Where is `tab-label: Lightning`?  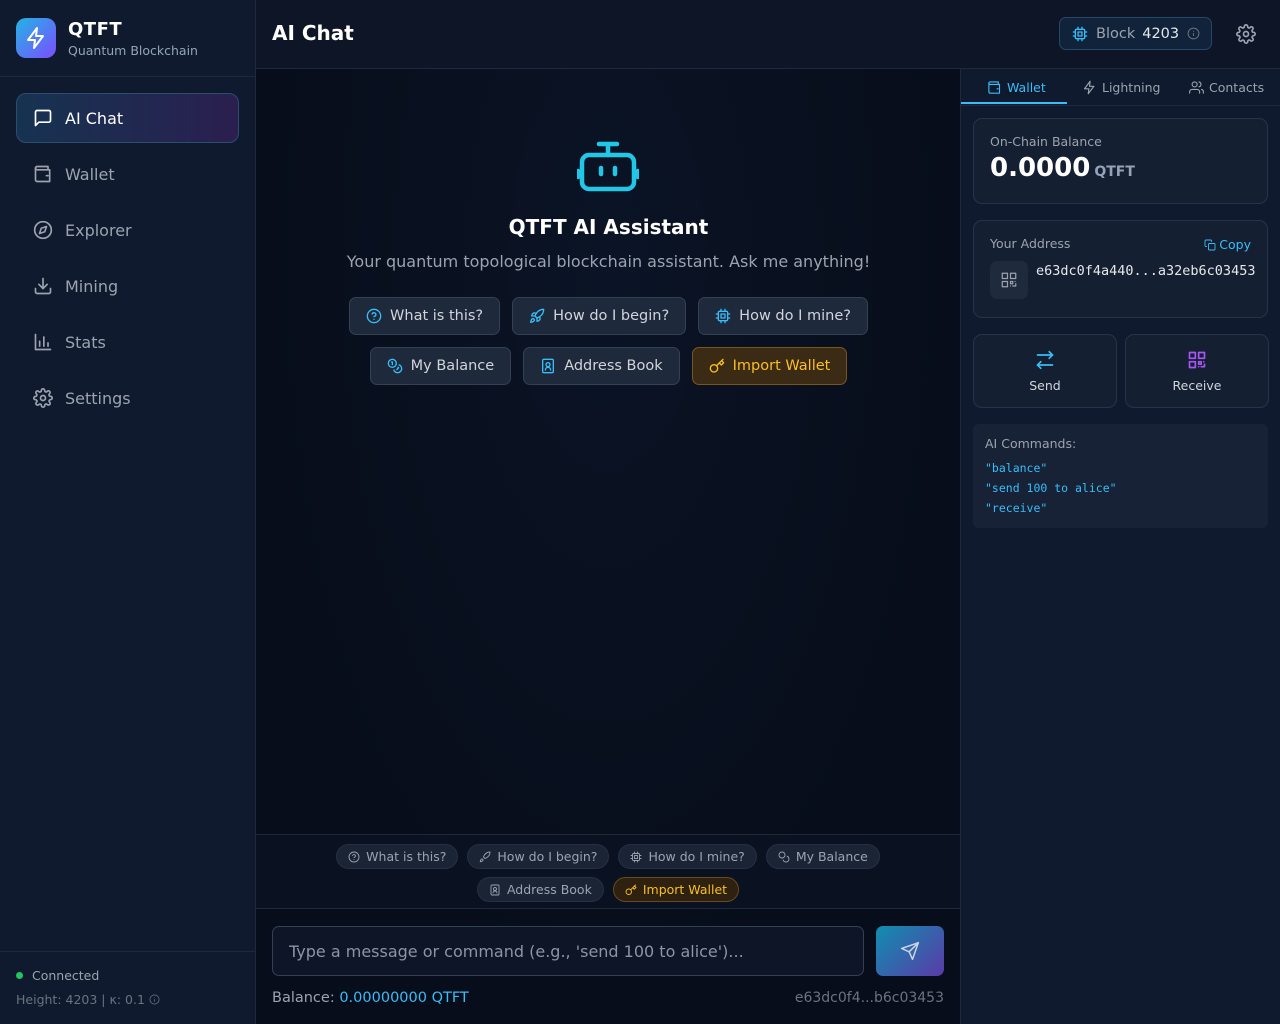 tab-label: Lightning is located at coordinates (1131, 87).